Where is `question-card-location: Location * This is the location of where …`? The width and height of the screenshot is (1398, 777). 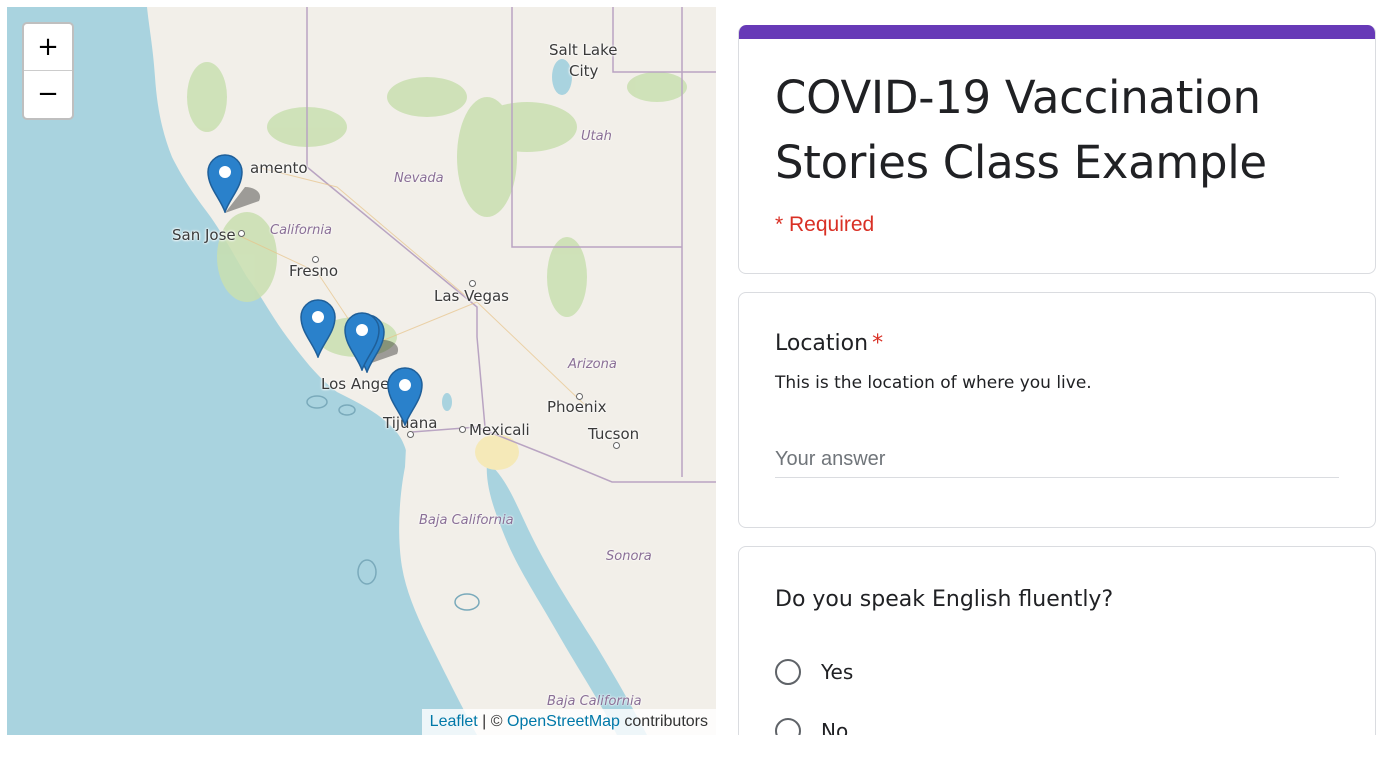
question-card-location: Location * This is the location of where … is located at coordinates (1057, 410).